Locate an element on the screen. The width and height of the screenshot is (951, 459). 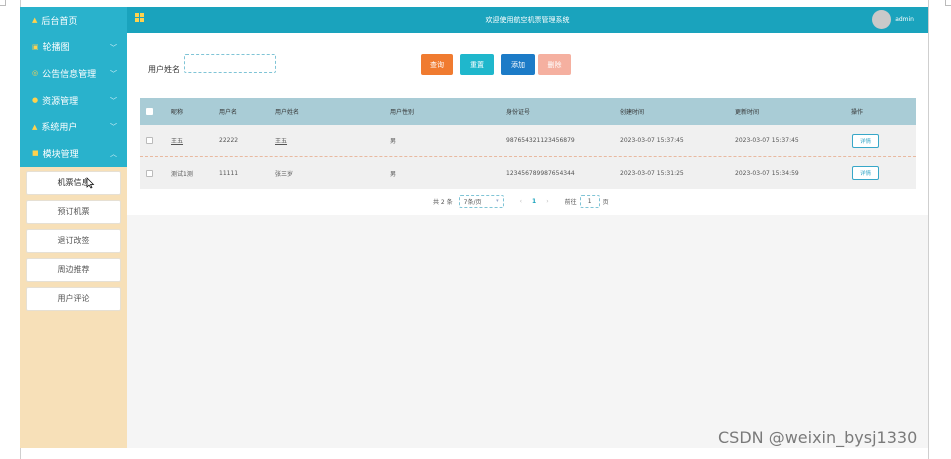
sidebar-item-label: 公告信息管理 is located at coordinates (69, 74).